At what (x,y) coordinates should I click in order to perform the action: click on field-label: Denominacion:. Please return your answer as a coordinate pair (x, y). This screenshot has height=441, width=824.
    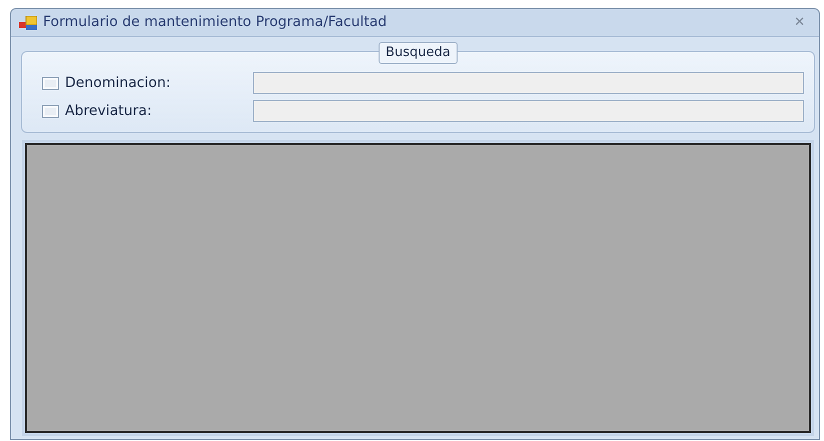
    Looking at the image, I should click on (118, 83).